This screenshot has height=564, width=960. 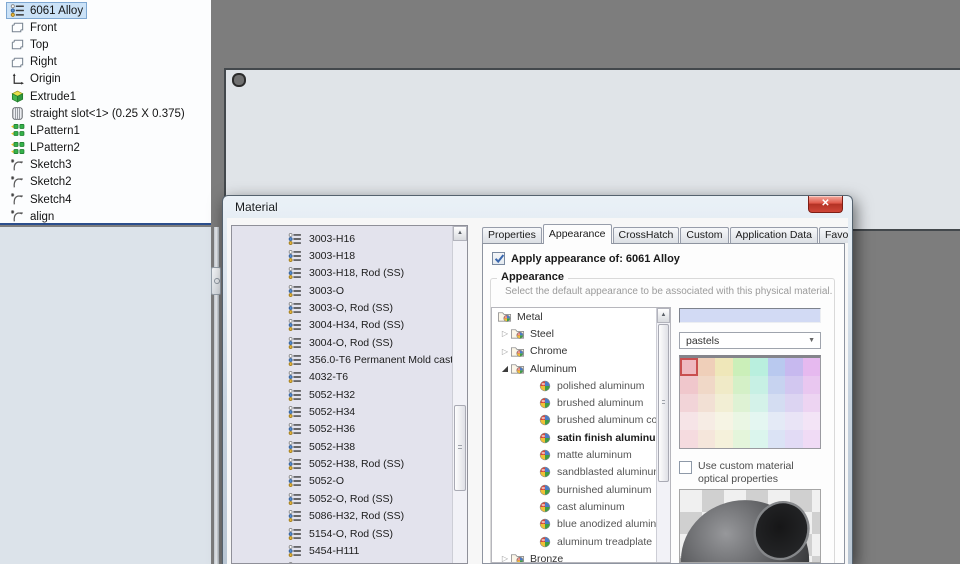 What do you see at coordinates (833, 235) in the screenshot?
I see `tab-favorites: Favorites` at bounding box center [833, 235].